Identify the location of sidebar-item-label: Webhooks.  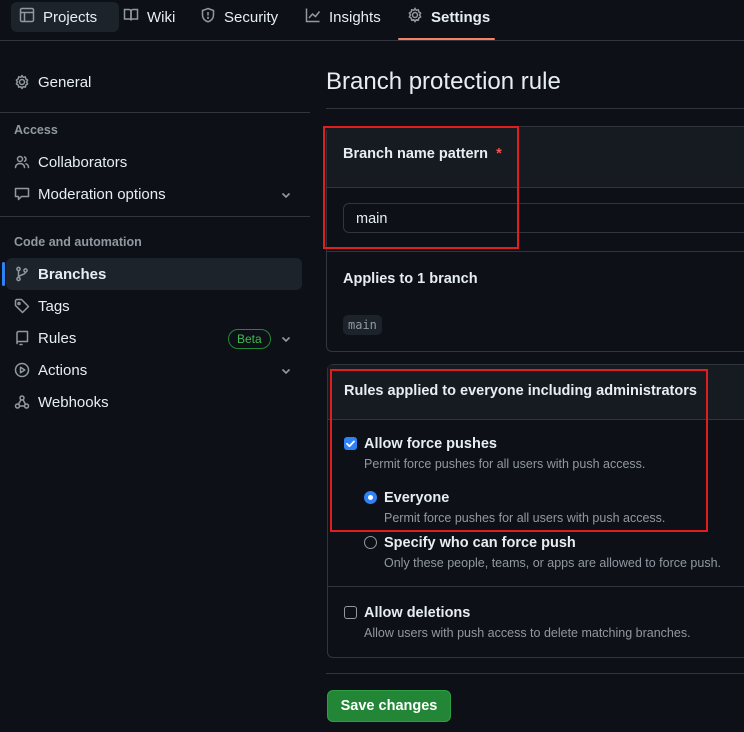
(73, 402).